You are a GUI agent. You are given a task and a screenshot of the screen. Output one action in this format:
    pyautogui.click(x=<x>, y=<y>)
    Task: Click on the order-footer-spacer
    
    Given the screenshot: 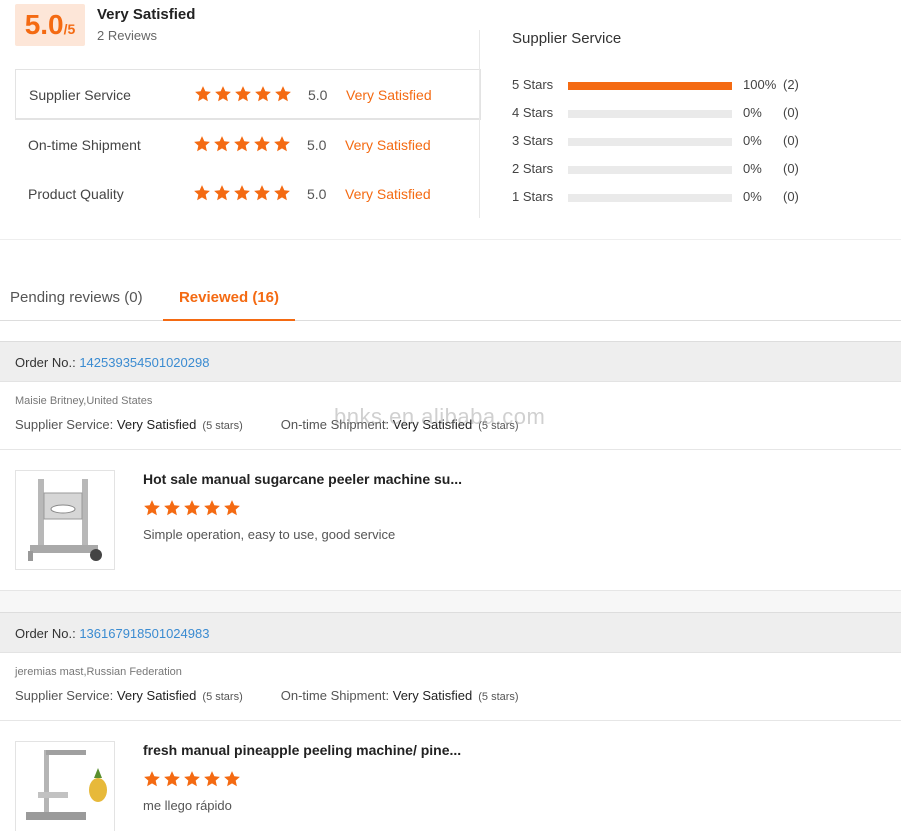 What is the action you would take?
    pyautogui.click(x=450, y=601)
    